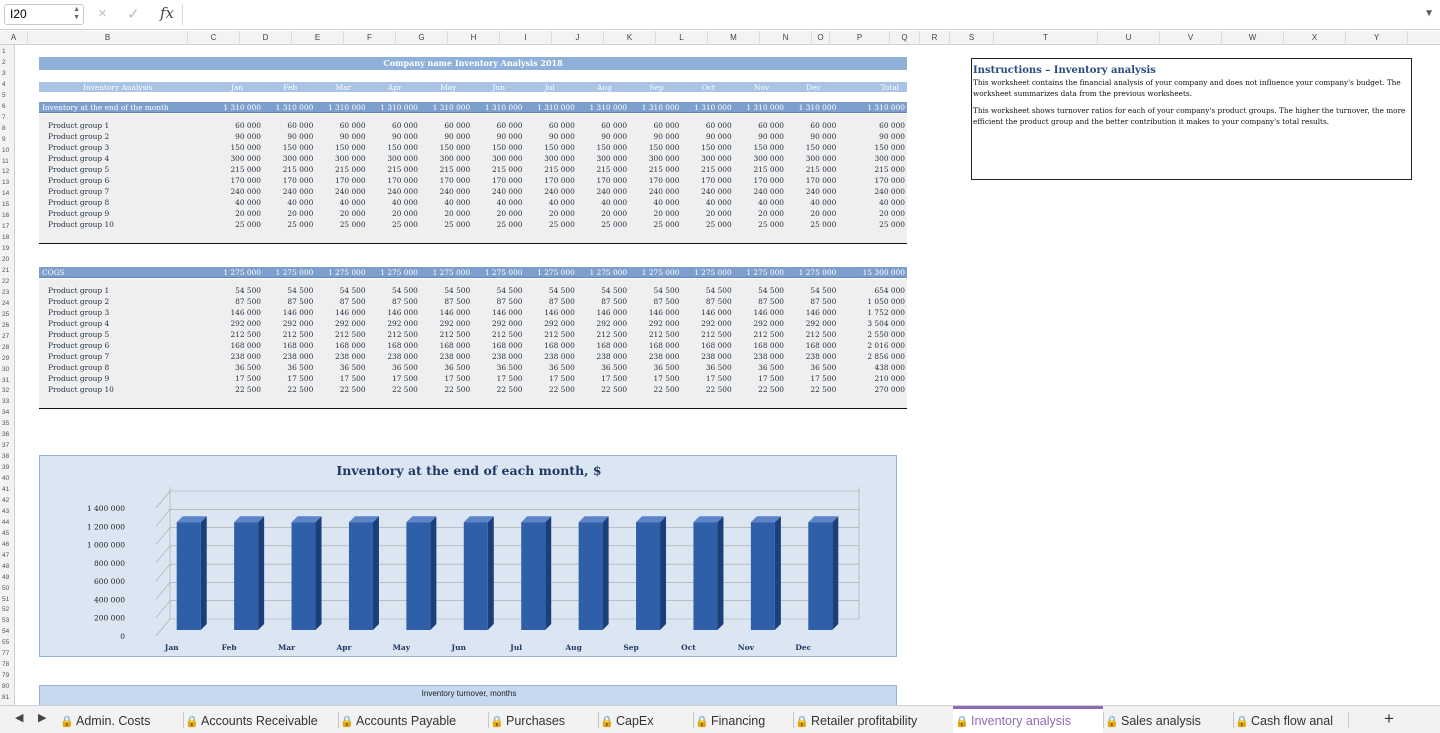  I want to click on cancel-icon: ×, so click(102, 13).